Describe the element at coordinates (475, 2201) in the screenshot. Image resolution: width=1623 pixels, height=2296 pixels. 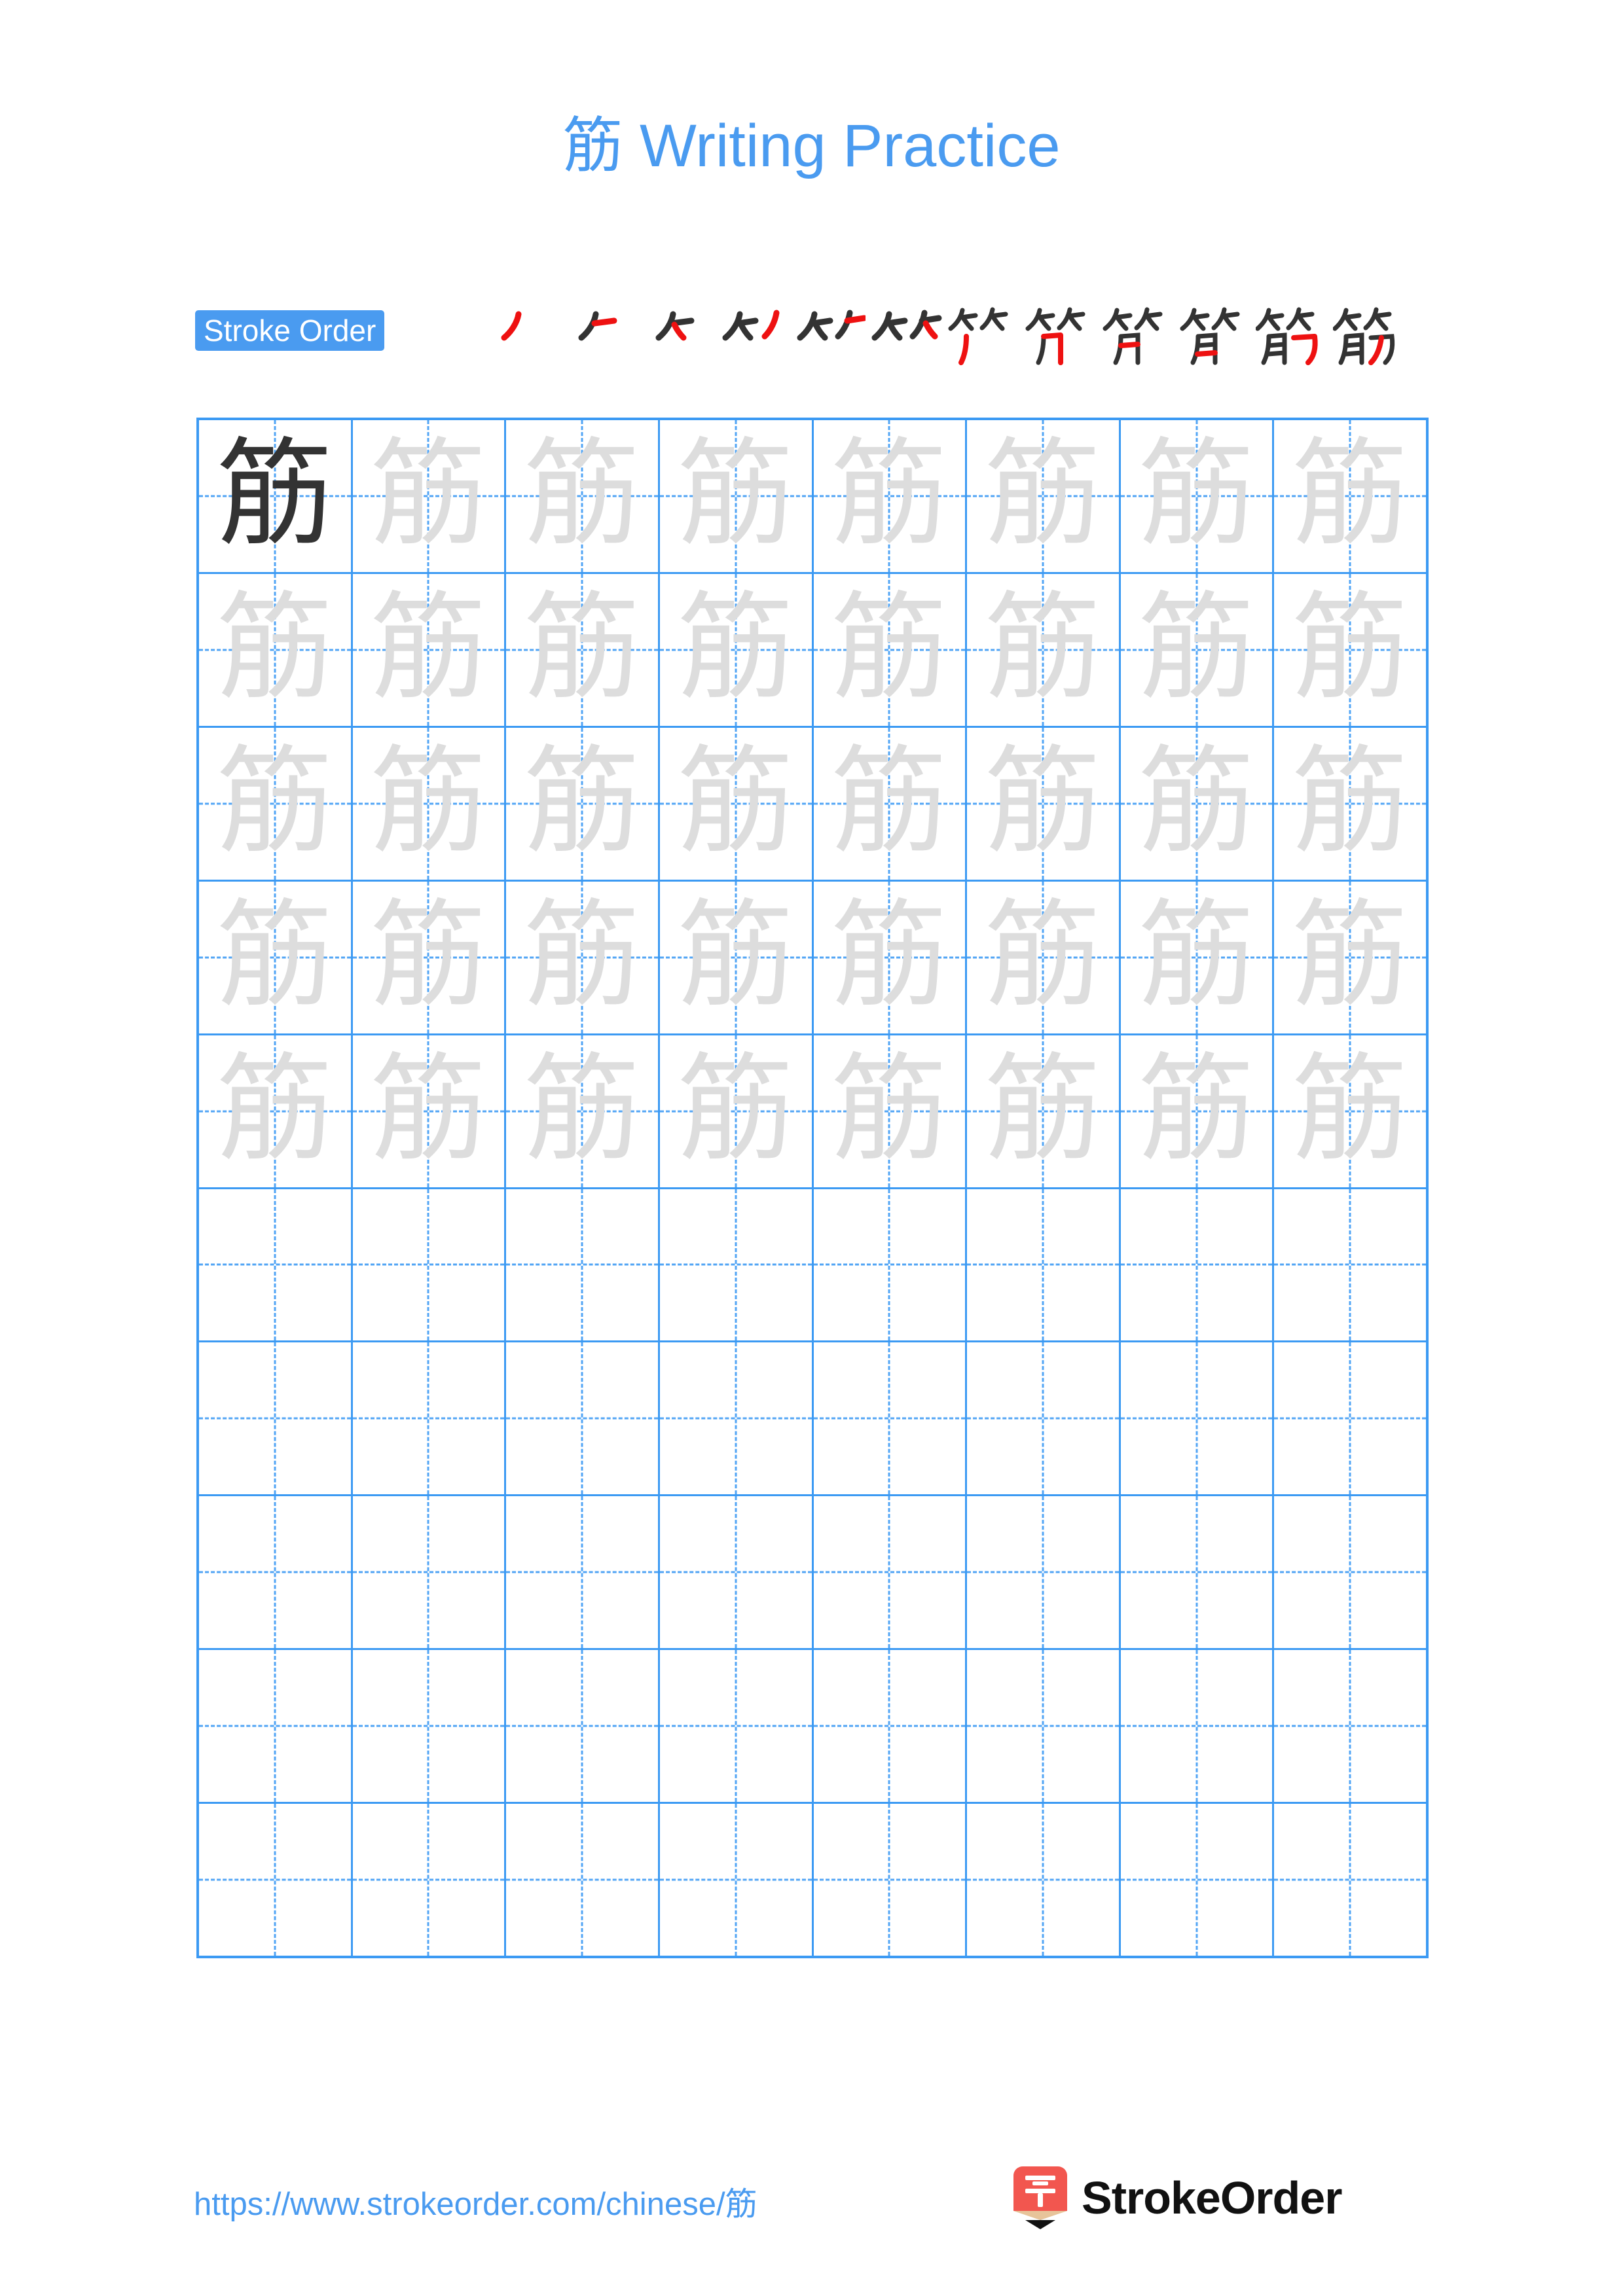
I see `footer-url-link: https://www.strokeorder.com/chinese/筋` at that location.